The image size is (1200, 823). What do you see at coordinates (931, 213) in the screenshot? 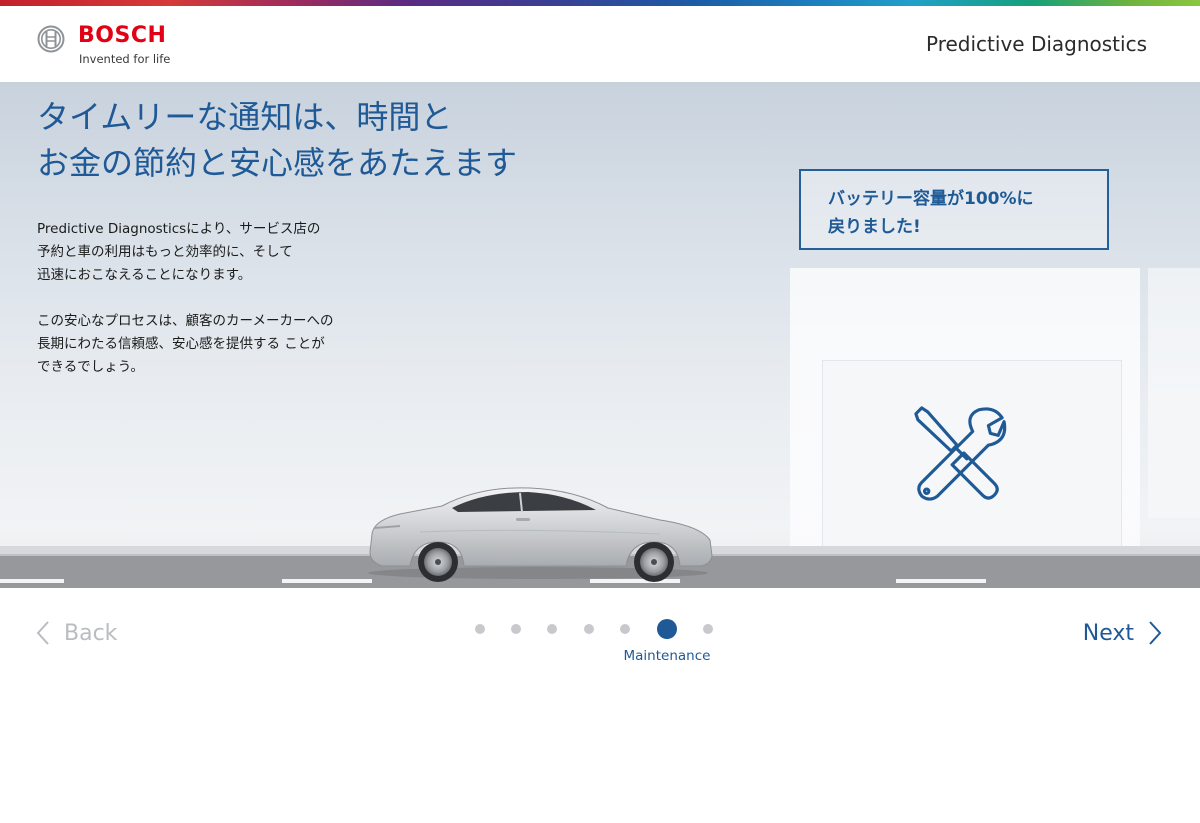
I see `callout-text: バッテリー容量が100%に 戻りました!` at bounding box center [931, 213].